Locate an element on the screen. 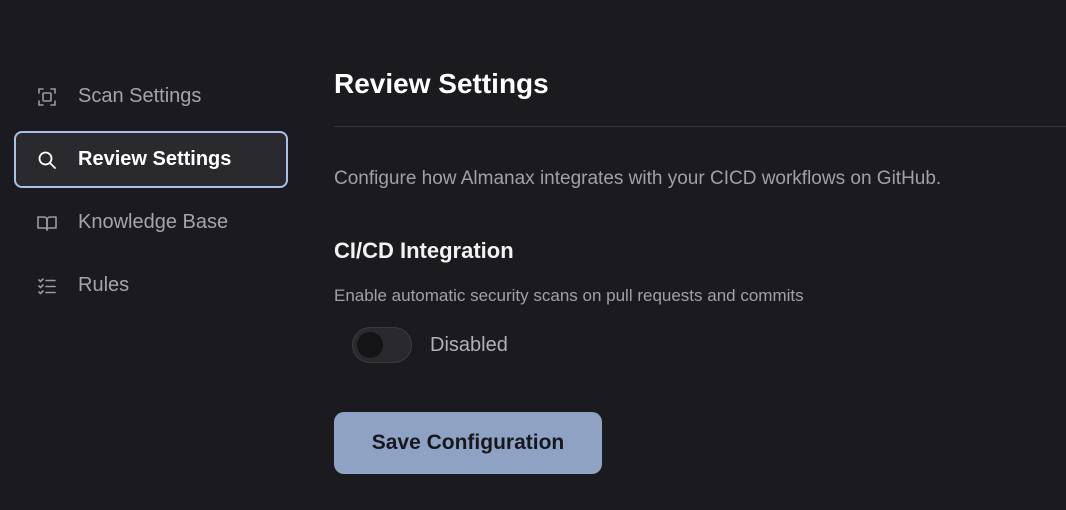  sidebar-item-label: Scan Settings is located at coordinates (140, 96).